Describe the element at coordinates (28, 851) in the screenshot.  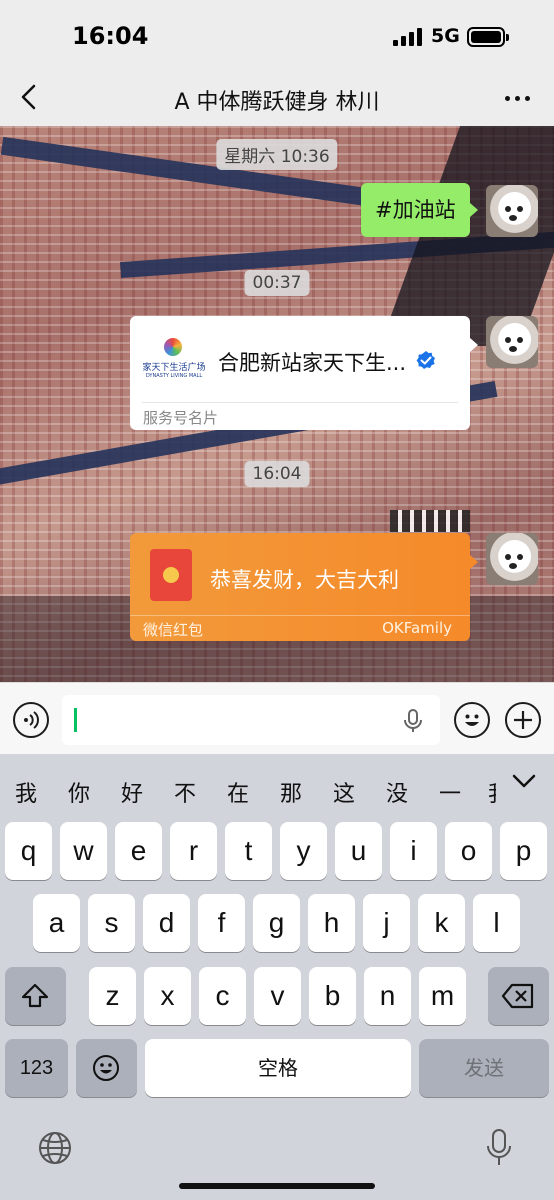
I see `key-q: q` at that location.